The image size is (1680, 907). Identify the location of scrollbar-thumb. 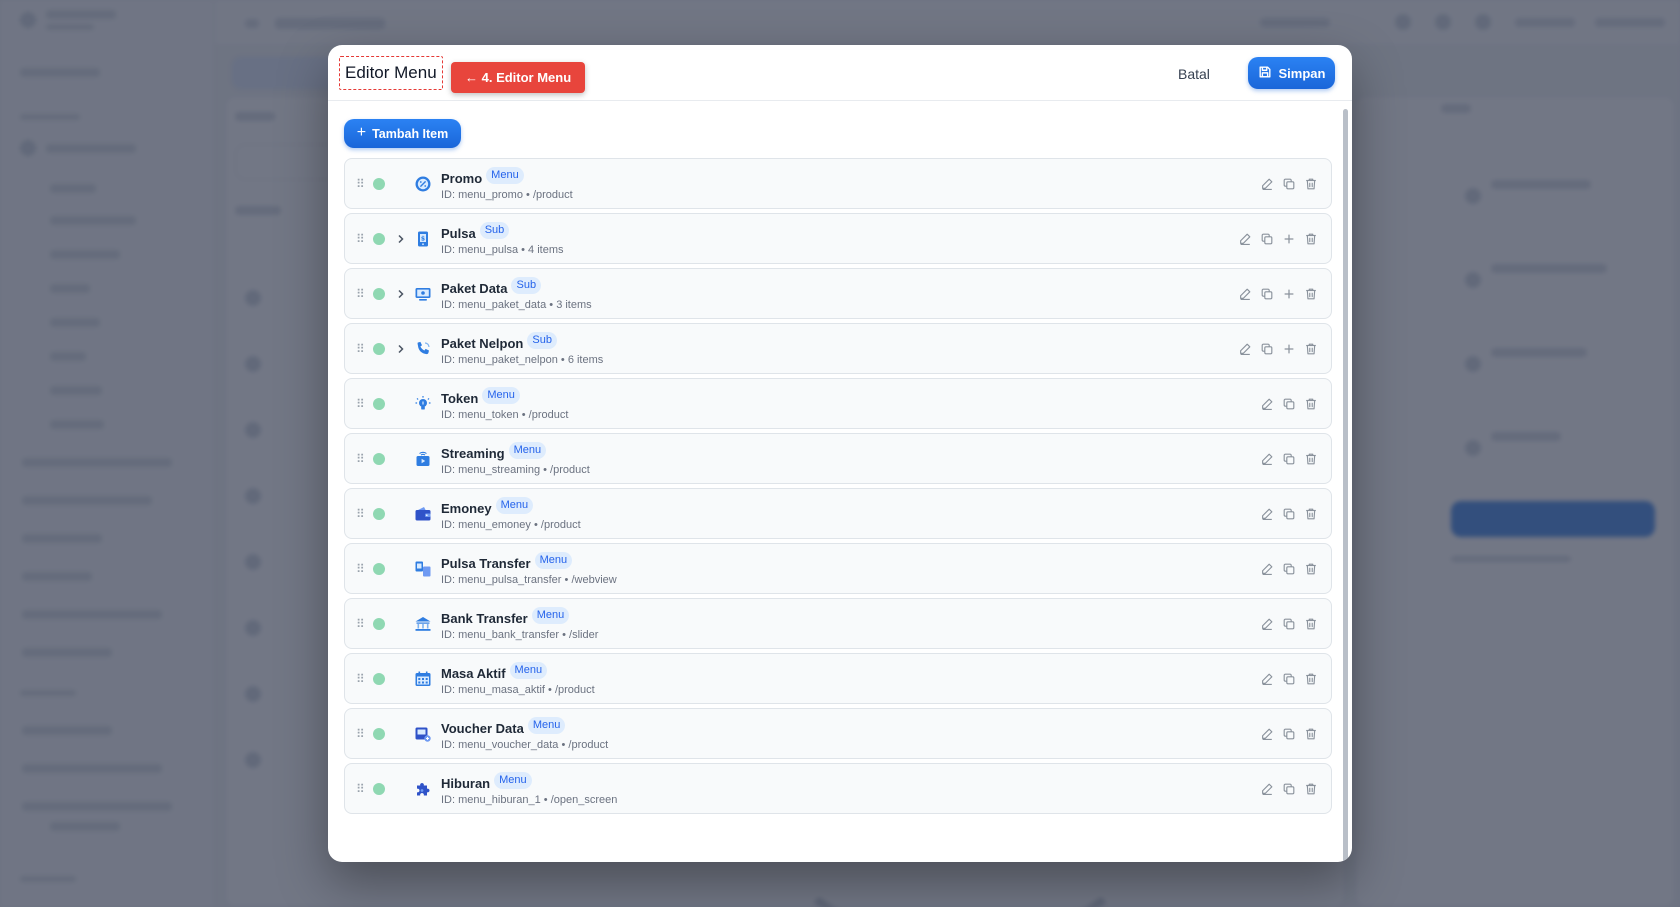
(1345, 485).